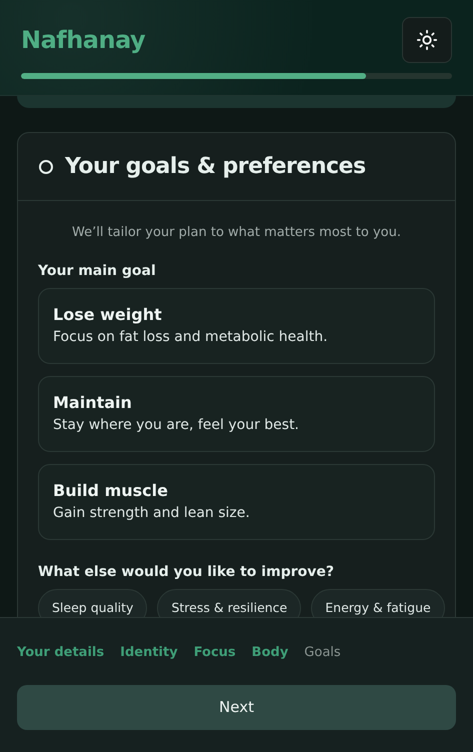 The width and height of the screenshot is (473, 752). What do you see at coordinates (378, 602) in the screenshot?
I see `improve-chip: Energy & fatigue` at bounding box center [378, 602].